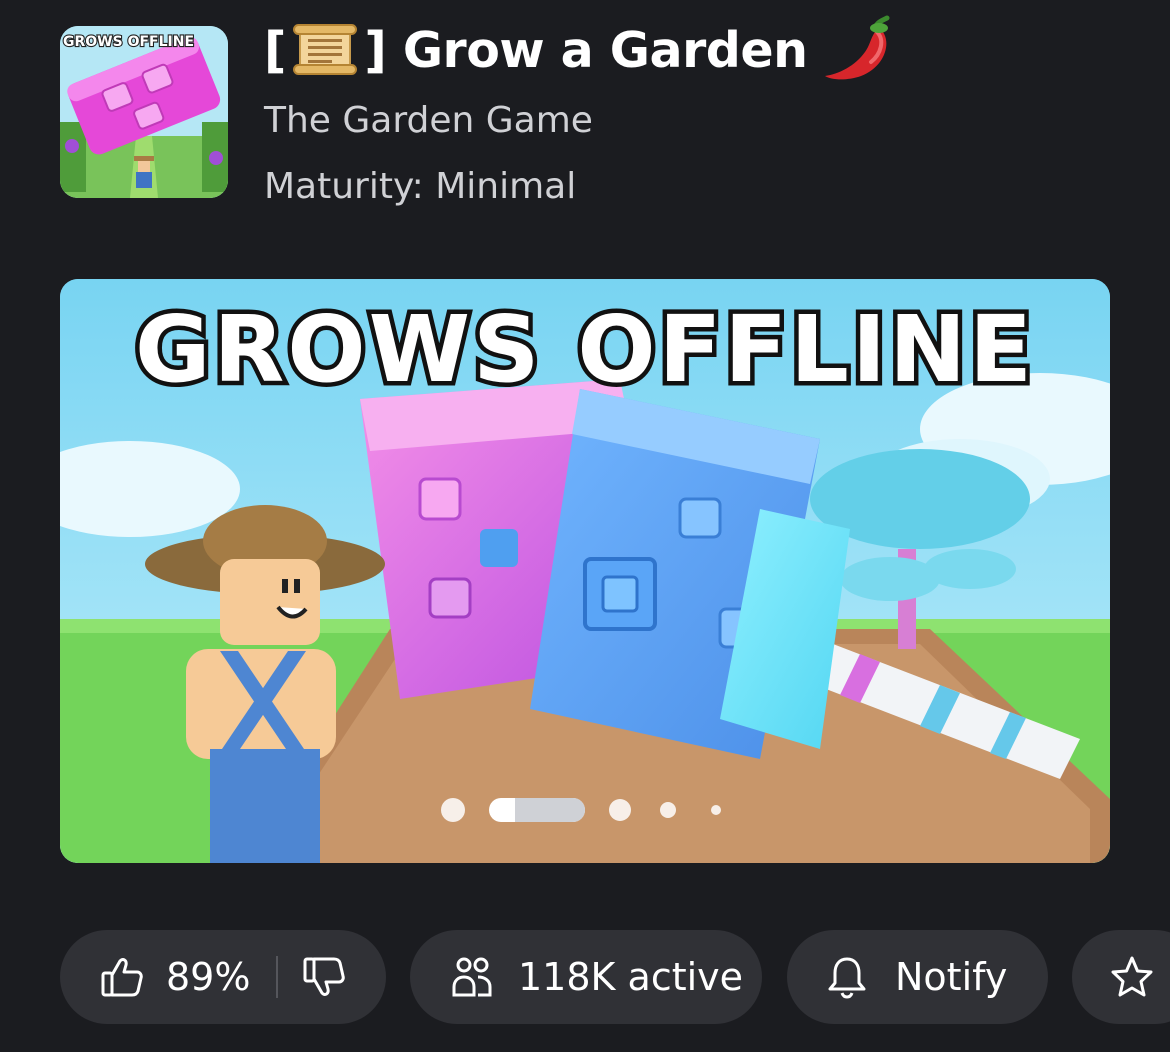 This screenshot has height=1052, width=1170. What do you see at coordinates (847, 977) in the screenshot?
I see `bell-icon` at bounding box center [847, 977].